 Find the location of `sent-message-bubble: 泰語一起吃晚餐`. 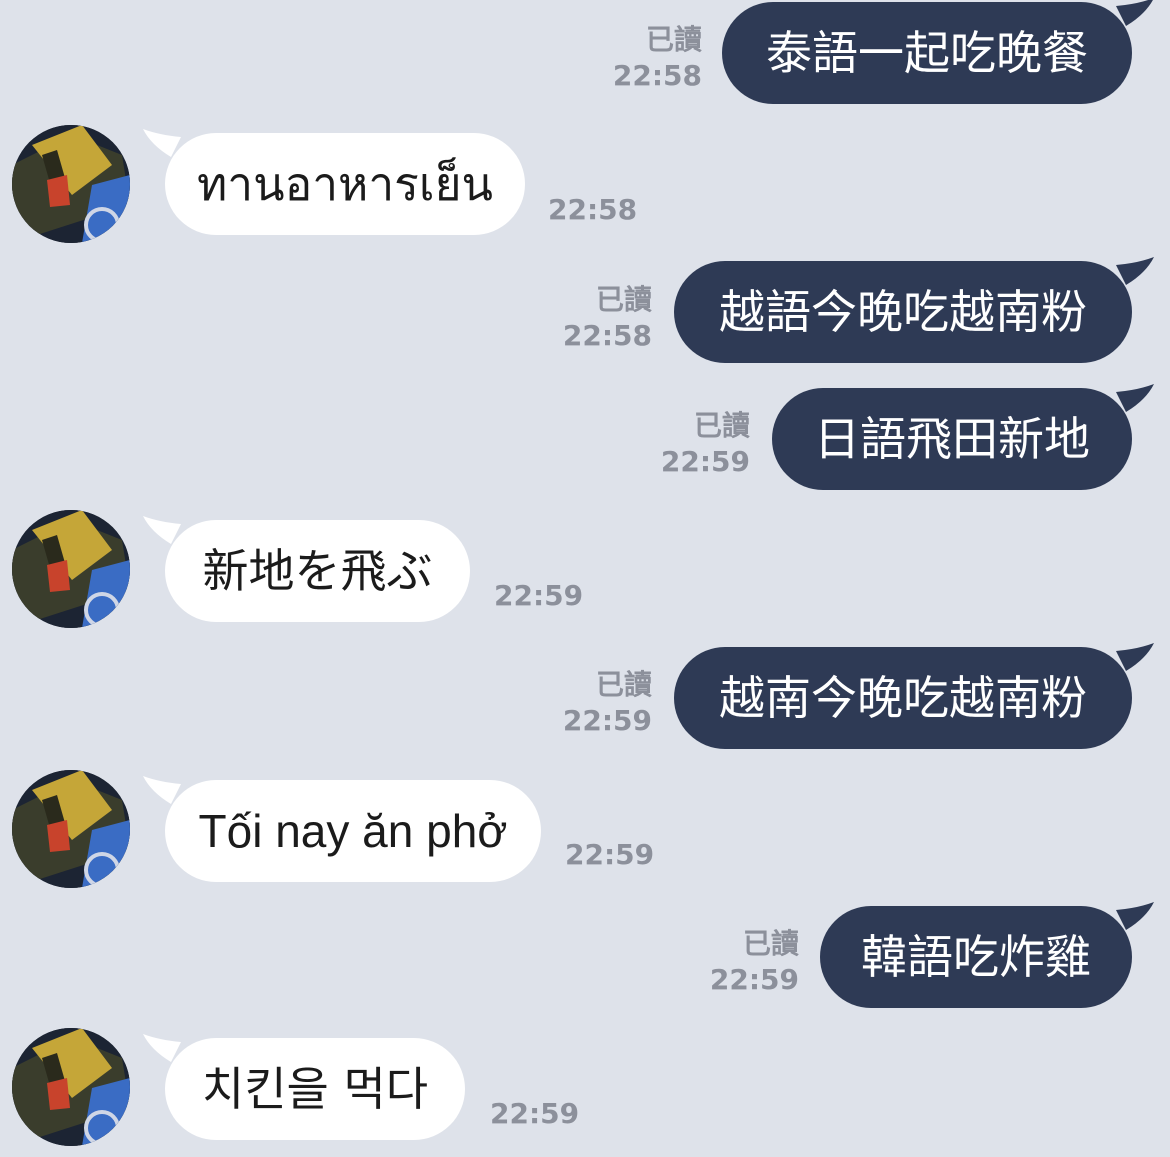

sent-message-bubble: 泰語一起吃晚餐 is located at coordinates (937, 52).